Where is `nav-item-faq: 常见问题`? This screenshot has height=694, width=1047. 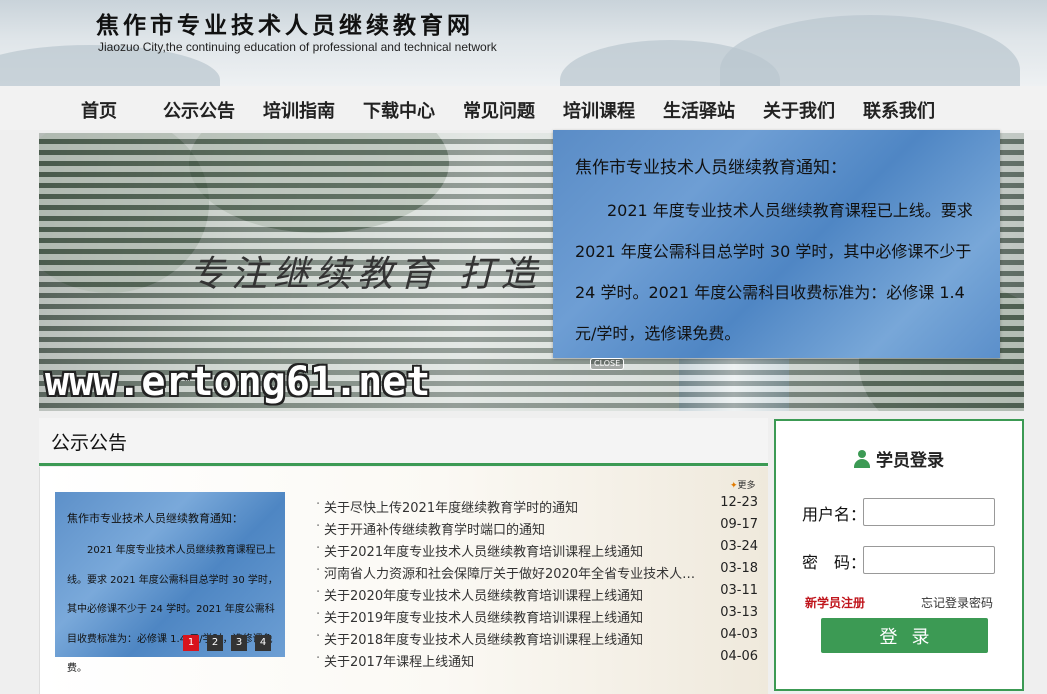 nav-item-faq: 常见问题 is located at coordinates (499, 110).